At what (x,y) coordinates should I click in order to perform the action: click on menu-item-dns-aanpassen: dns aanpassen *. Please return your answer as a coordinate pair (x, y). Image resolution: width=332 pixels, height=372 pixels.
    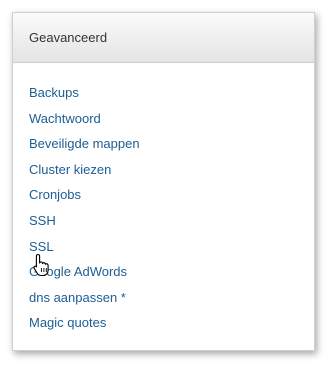
    Looking at the image, I should click on (84, 302).